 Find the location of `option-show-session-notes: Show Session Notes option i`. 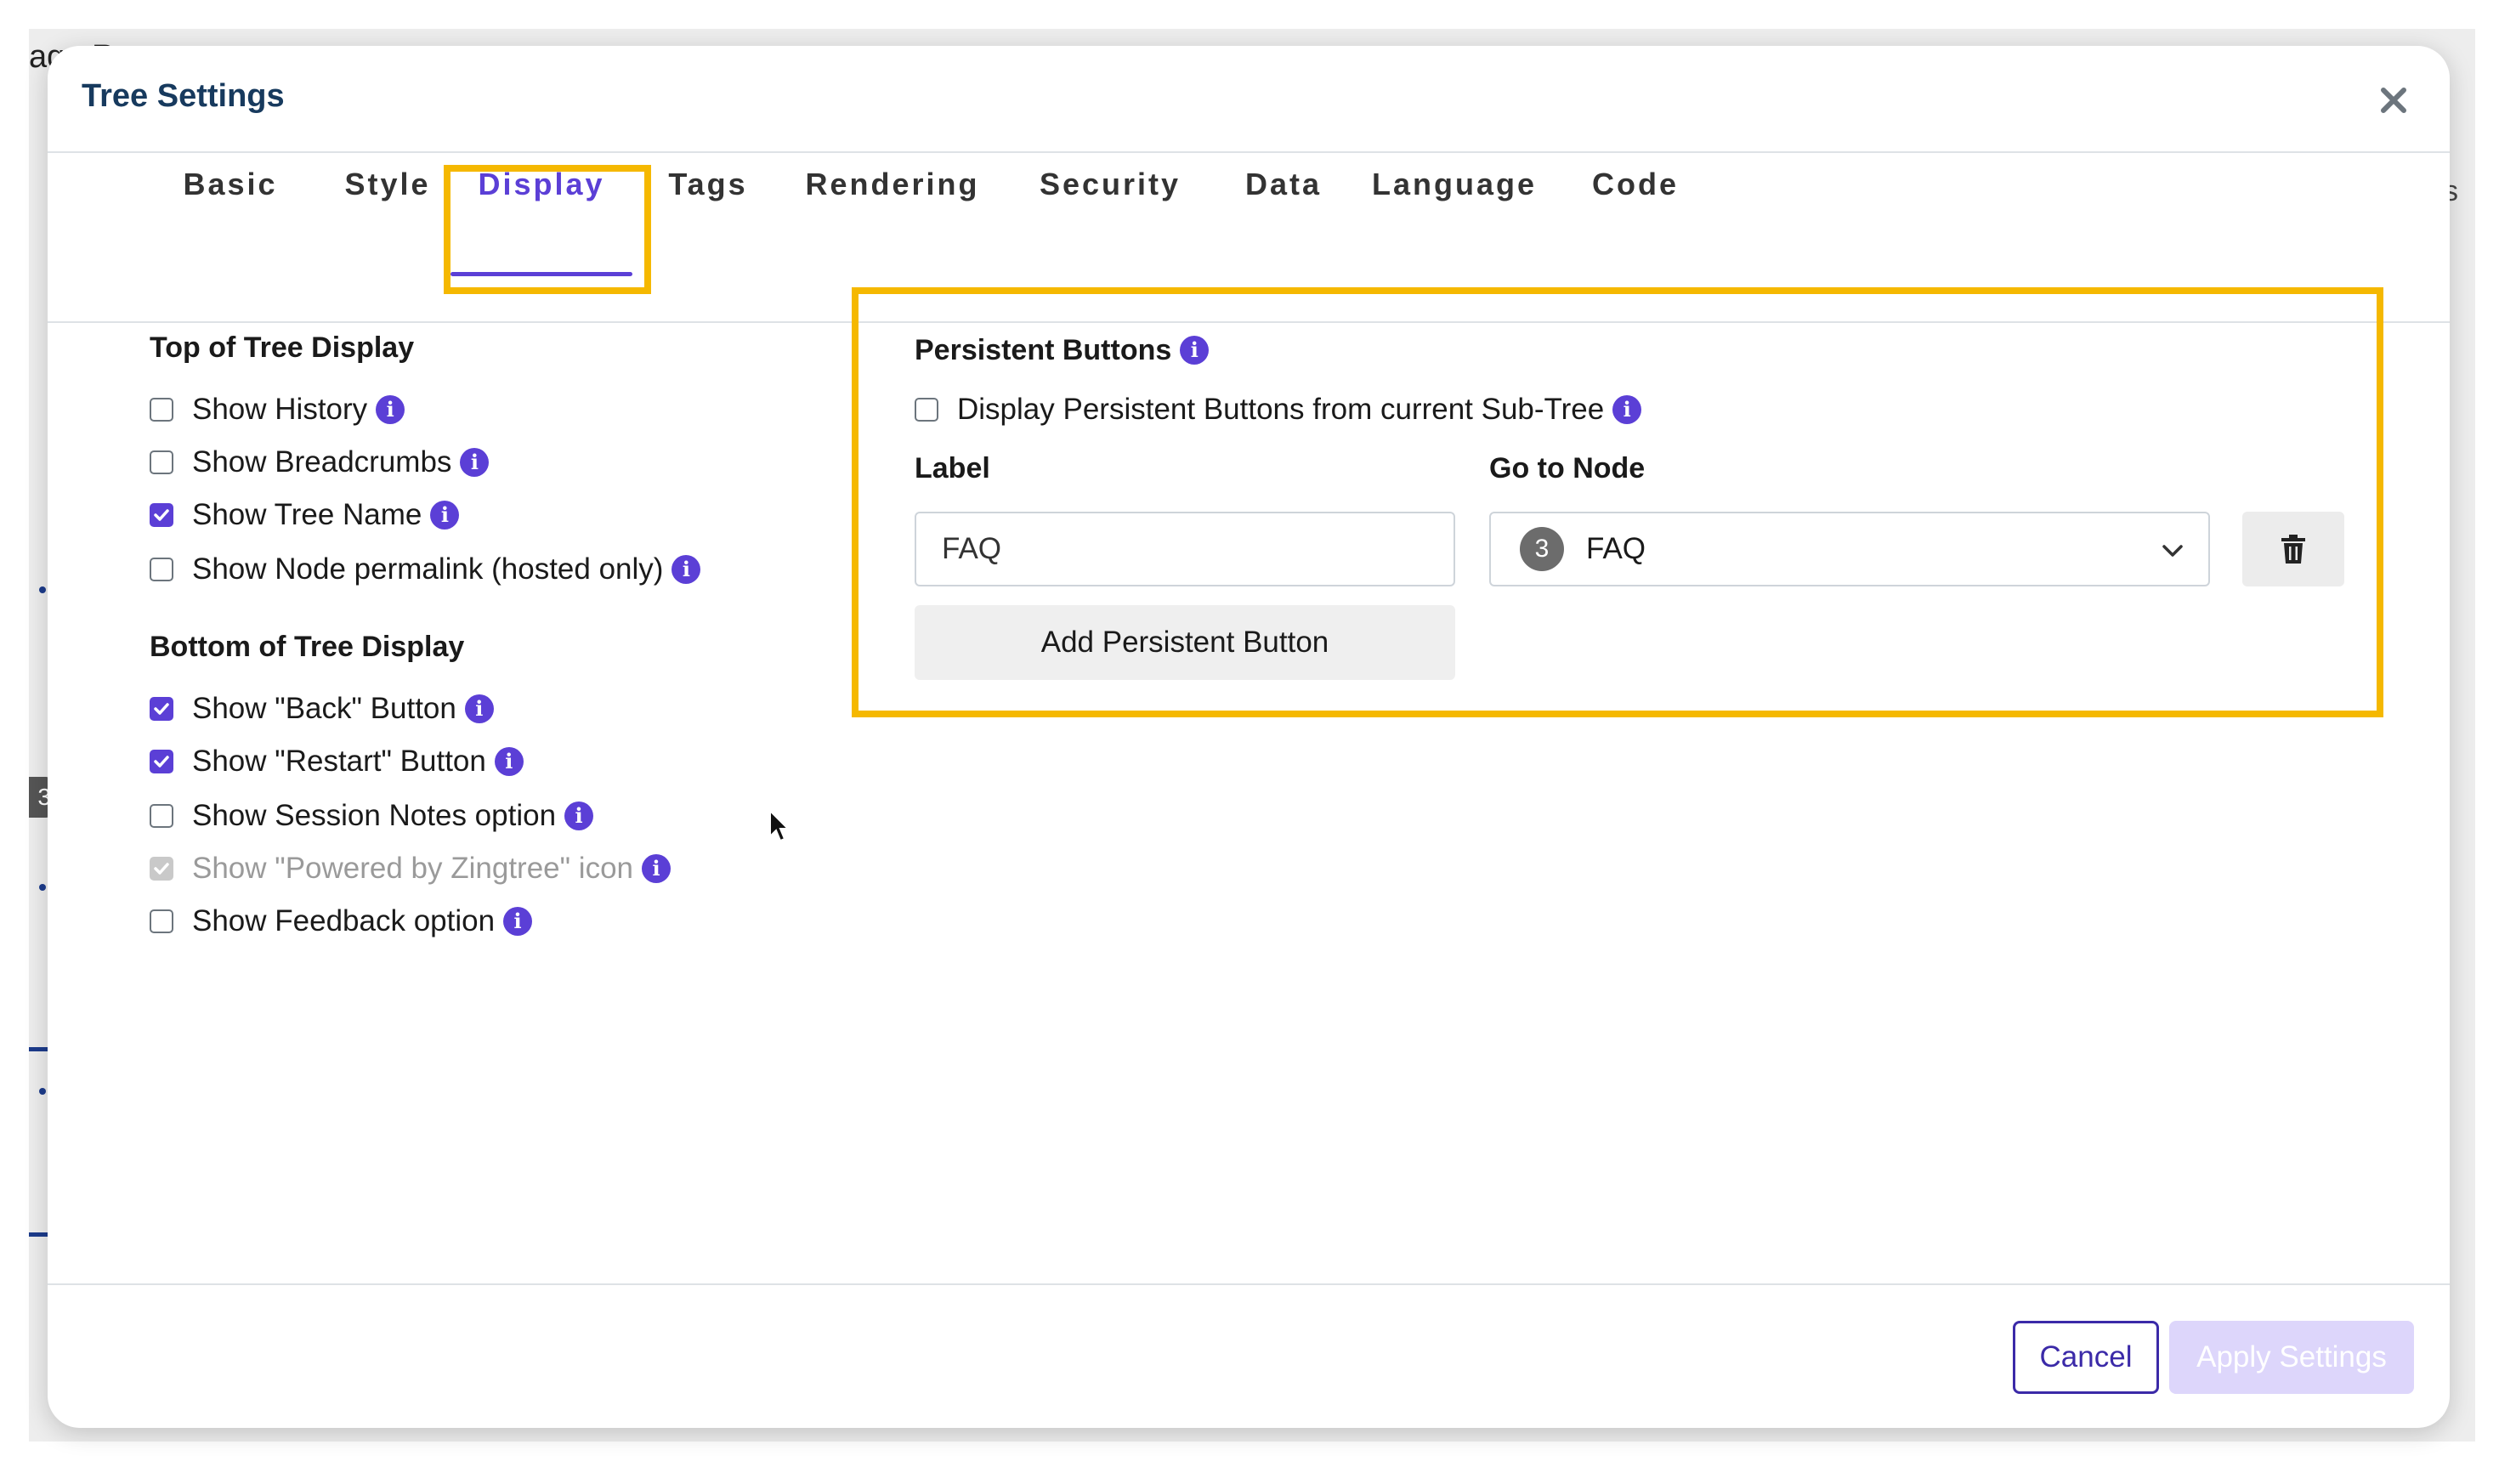

option-show-session-notes: Show Session Notes option i is located at coordinates (372, 816).